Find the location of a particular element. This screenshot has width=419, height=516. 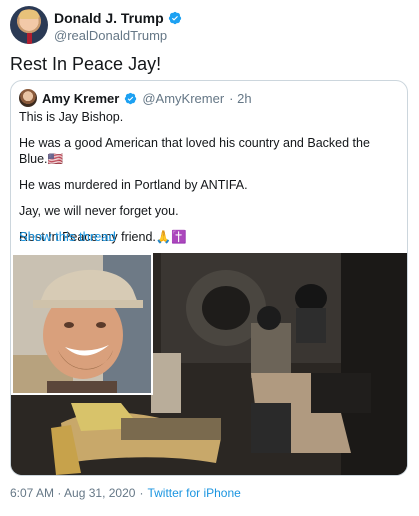

quote-line: Jay, we will never forget you. is located at coordinates (99, 211).